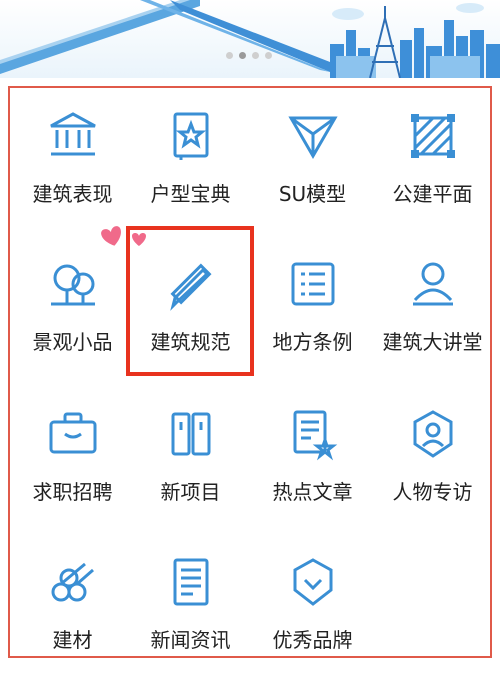  What do you see at coordinates (312, 640) in the screenshot?
I see `grid-item-label: 优秀品牌` at bounding box center [312, 640].